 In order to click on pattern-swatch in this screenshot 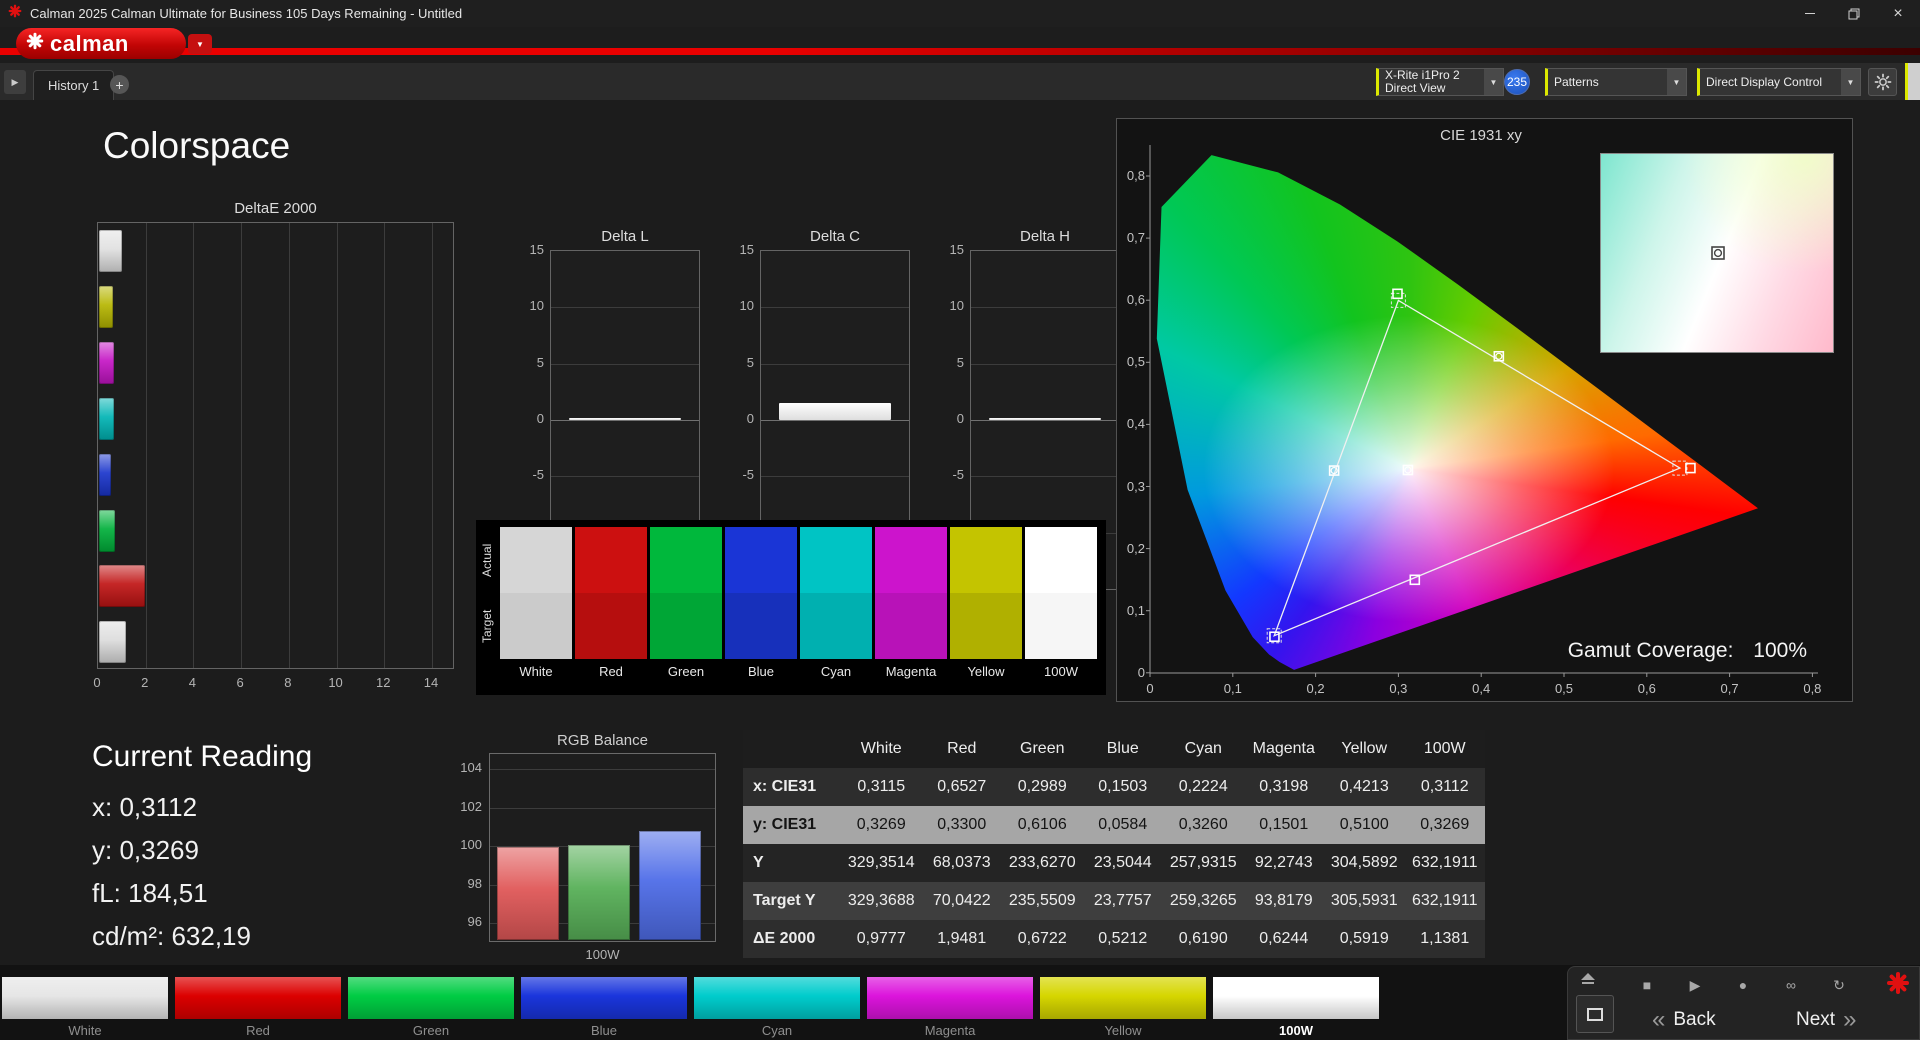, I will do `click(1296, 998)`.